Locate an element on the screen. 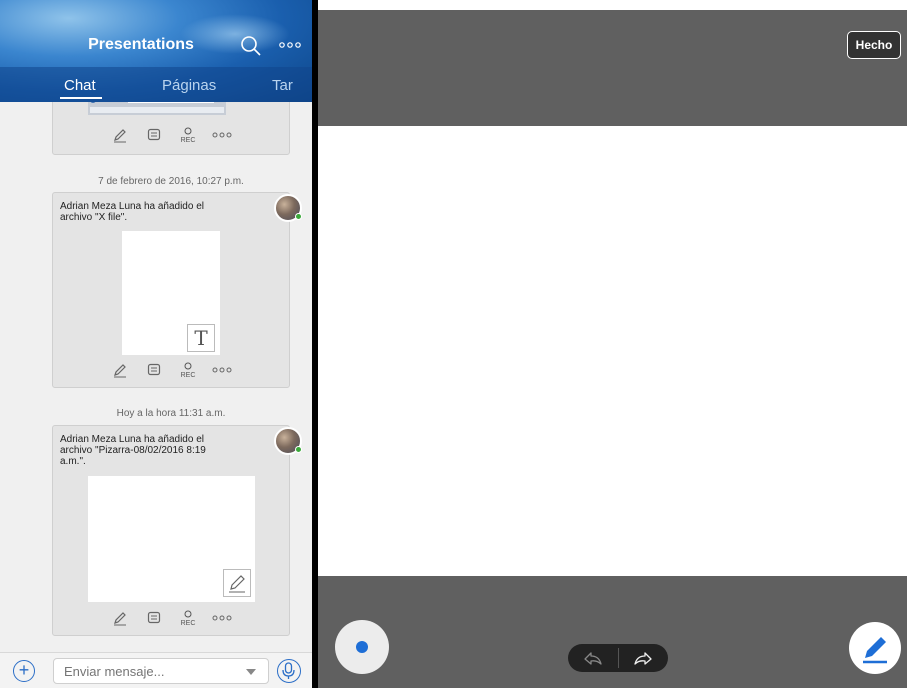 The height and width of the screenshot is (688, 907). brush-color-swatch is located at coordinates (362, 647).